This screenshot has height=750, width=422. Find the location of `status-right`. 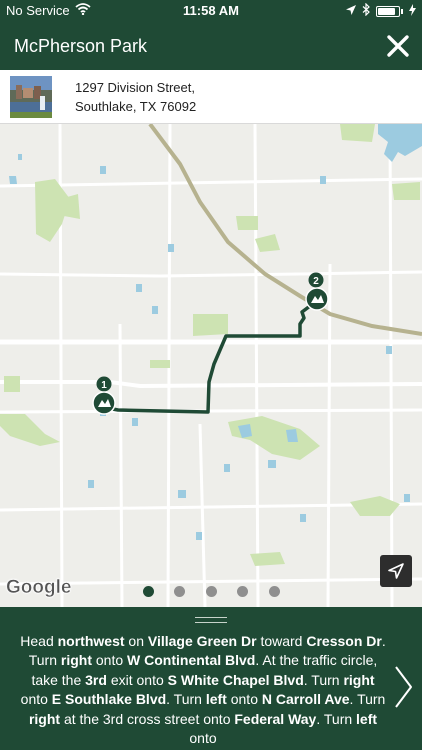

status-right is located at coordinates (381, 10).